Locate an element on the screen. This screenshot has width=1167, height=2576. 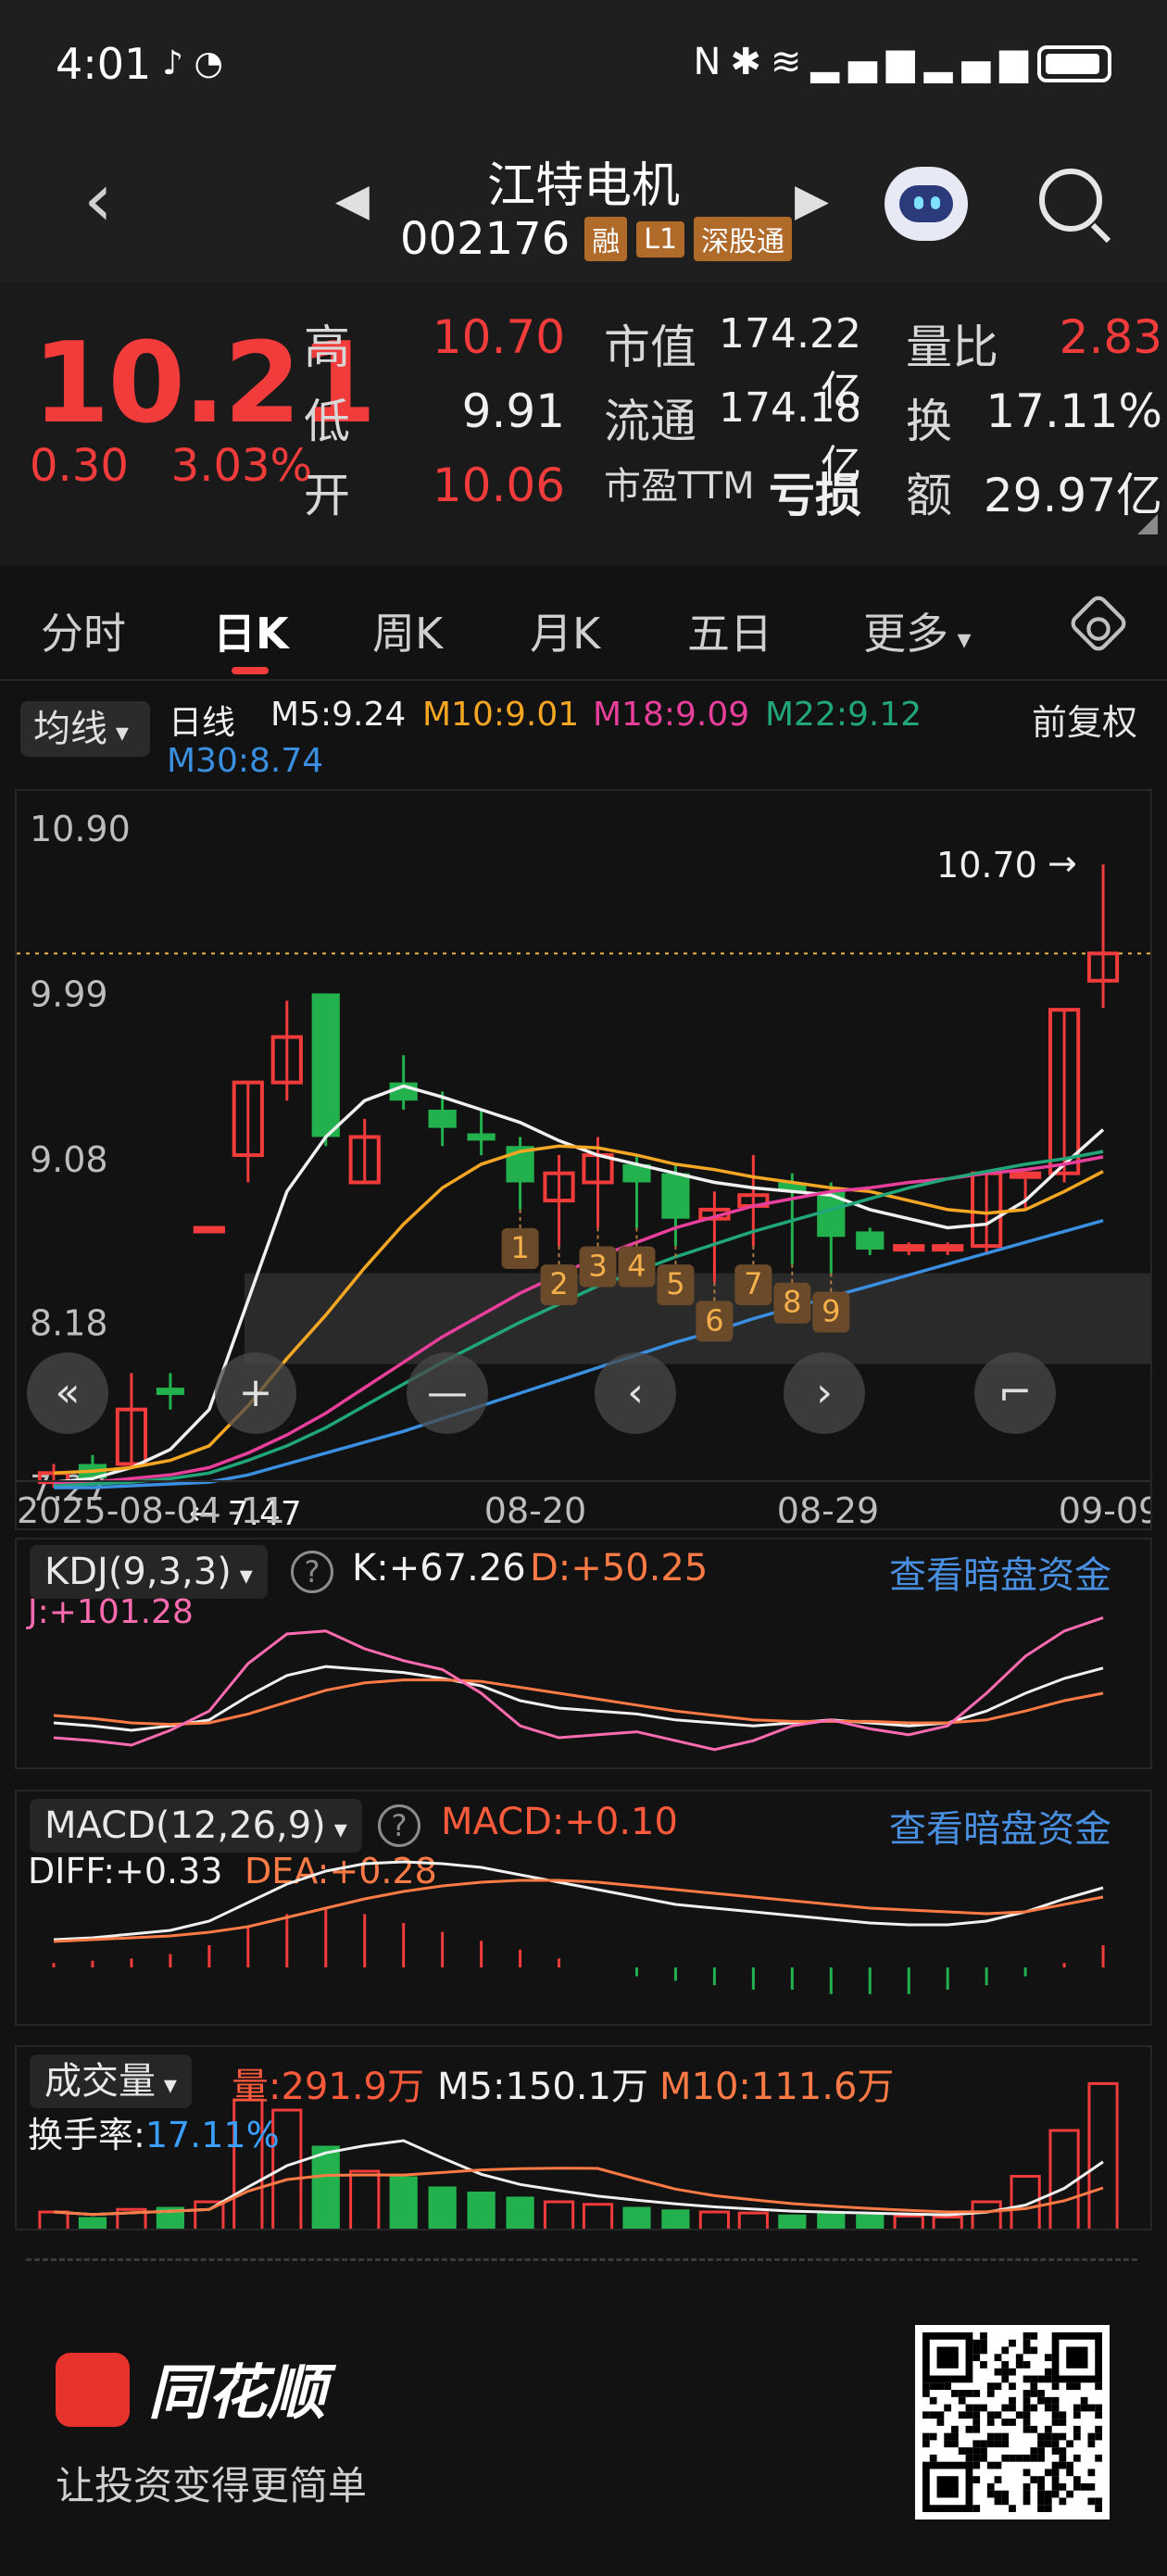
caret-down-icon: ▾ is located at coordinates (118, 732).